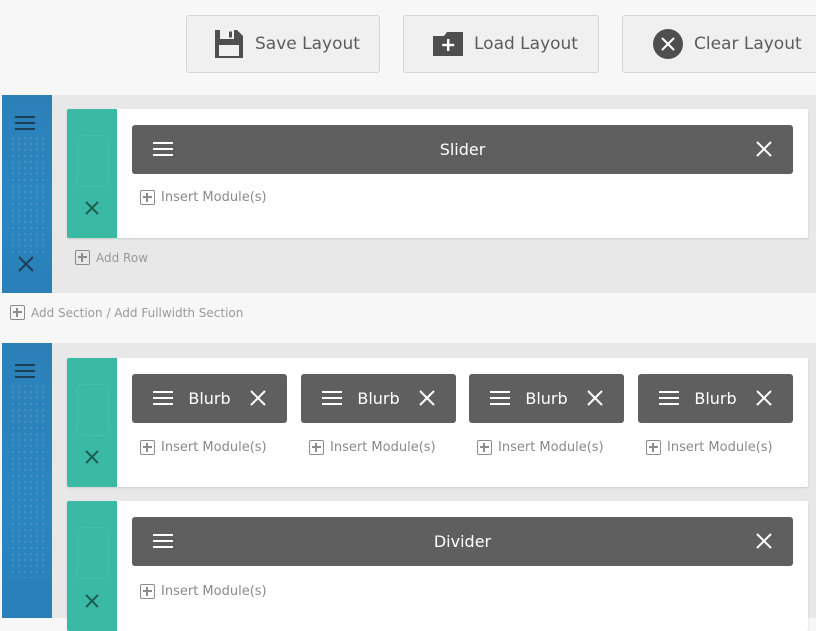 The height and width of the screenshot is (631, 816). I want to click on add-row-label: Add Row, so click(122, 257).